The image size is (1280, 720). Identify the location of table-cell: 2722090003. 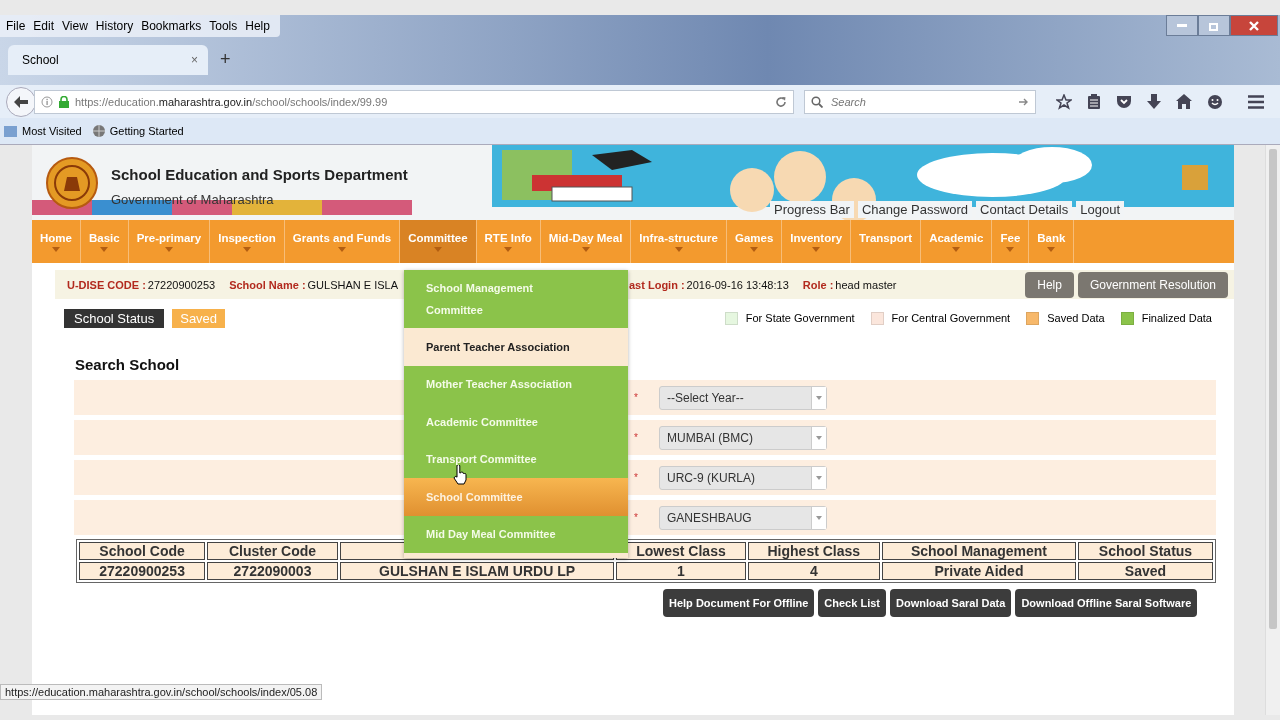
(272, 571).